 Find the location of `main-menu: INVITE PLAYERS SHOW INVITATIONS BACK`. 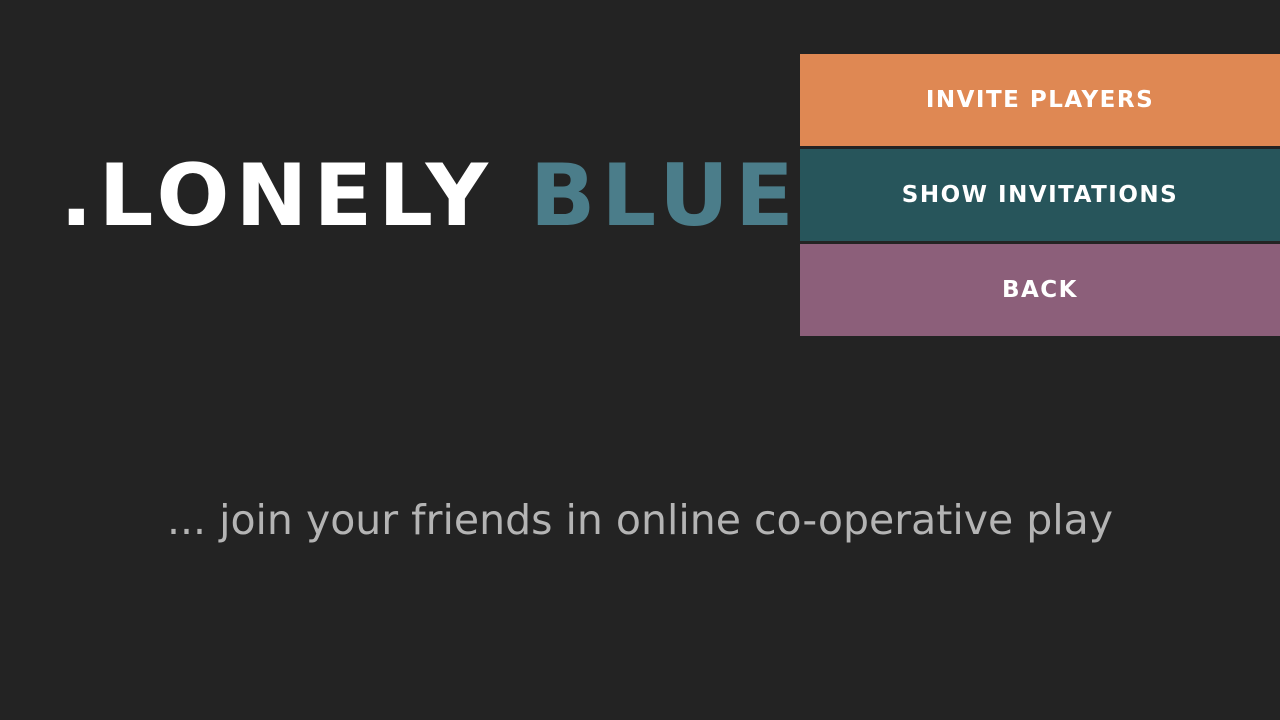

main-menu: INVITE PLAYERS SHOW INVITATIONS BACK is located at coordinates (1040, 195).